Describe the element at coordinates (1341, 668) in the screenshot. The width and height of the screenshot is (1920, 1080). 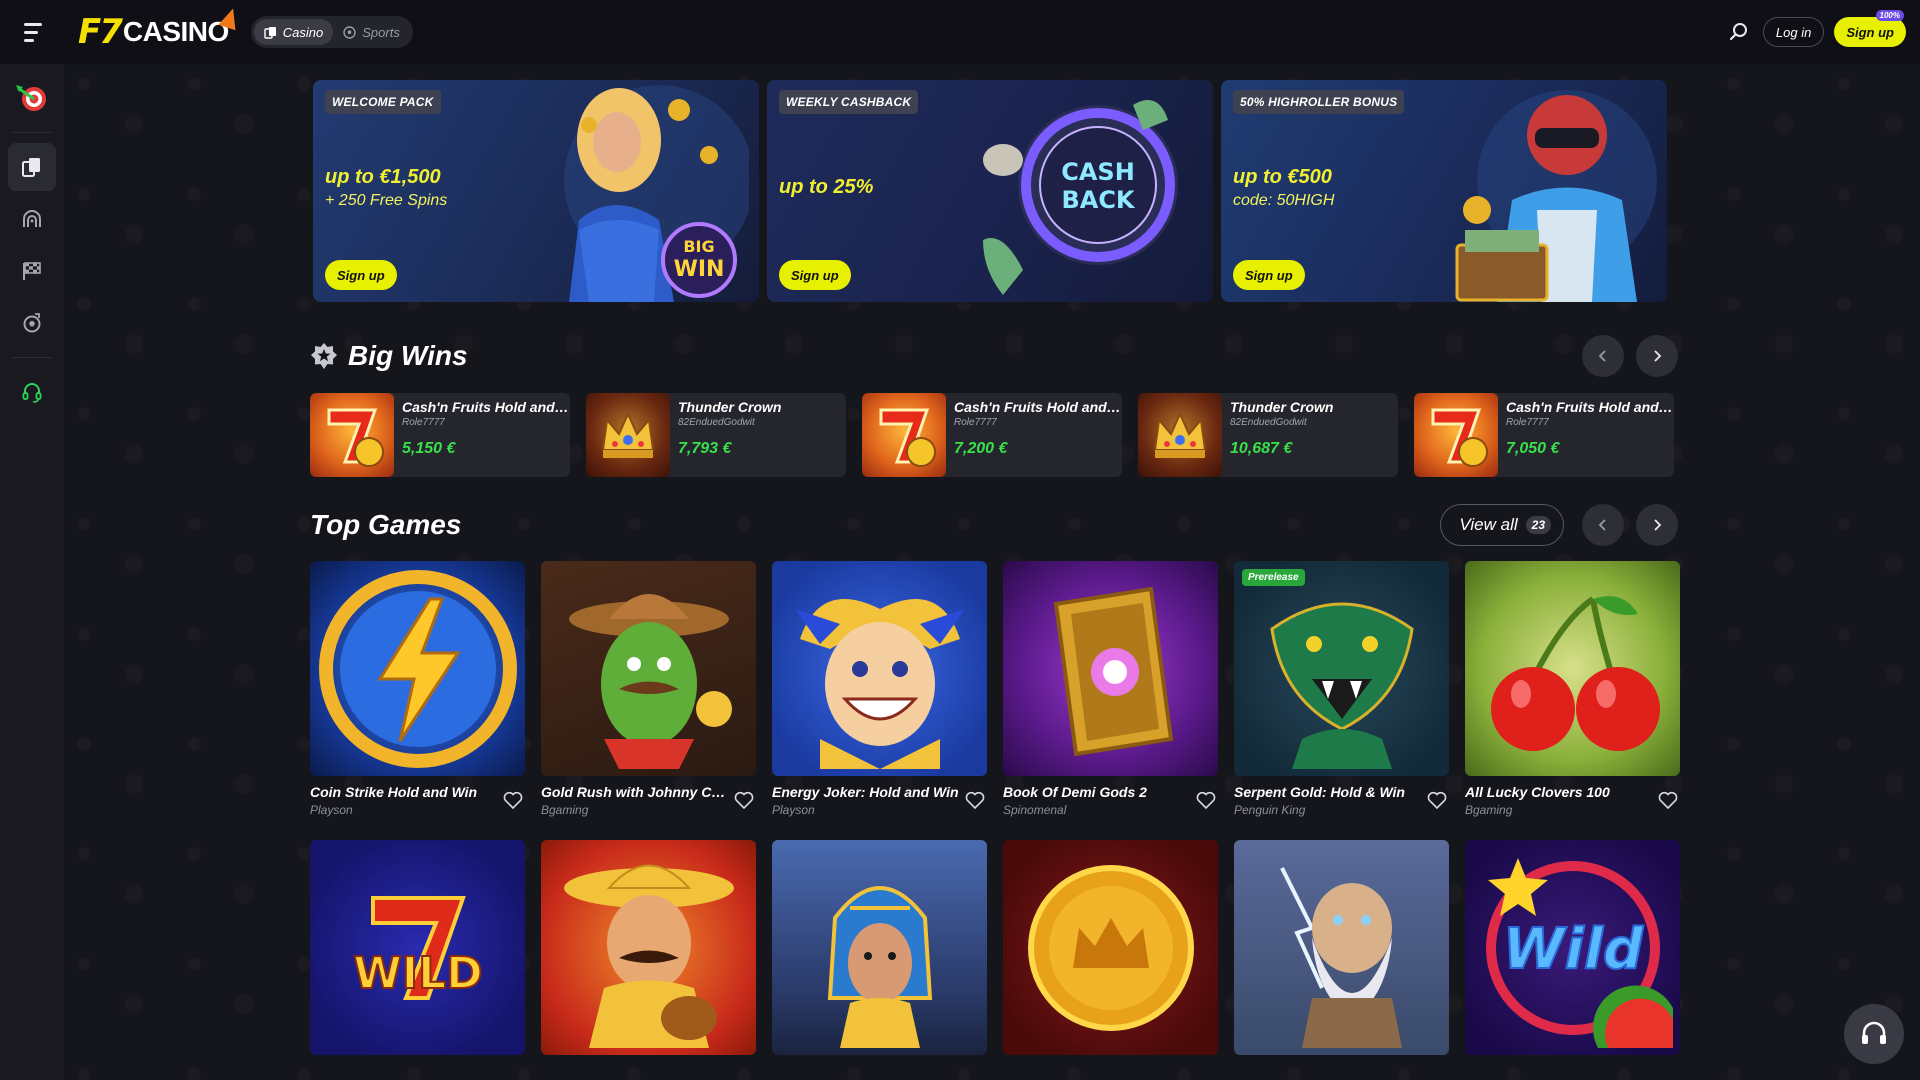
I see `game-thumbnail: Prerelease` at that location.